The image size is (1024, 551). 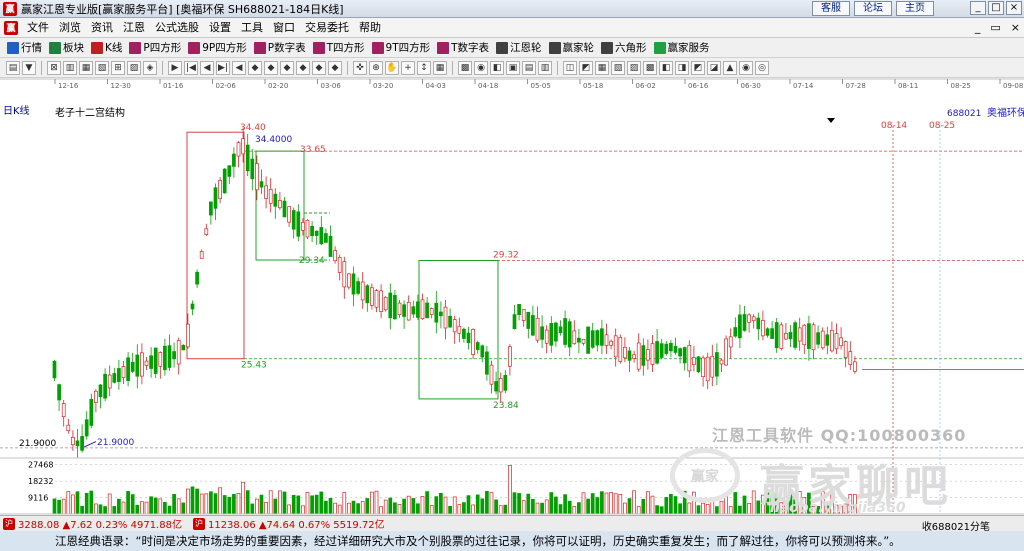 I want to click on draw-tool-button-26: ▩, so click(x=465, y=67).